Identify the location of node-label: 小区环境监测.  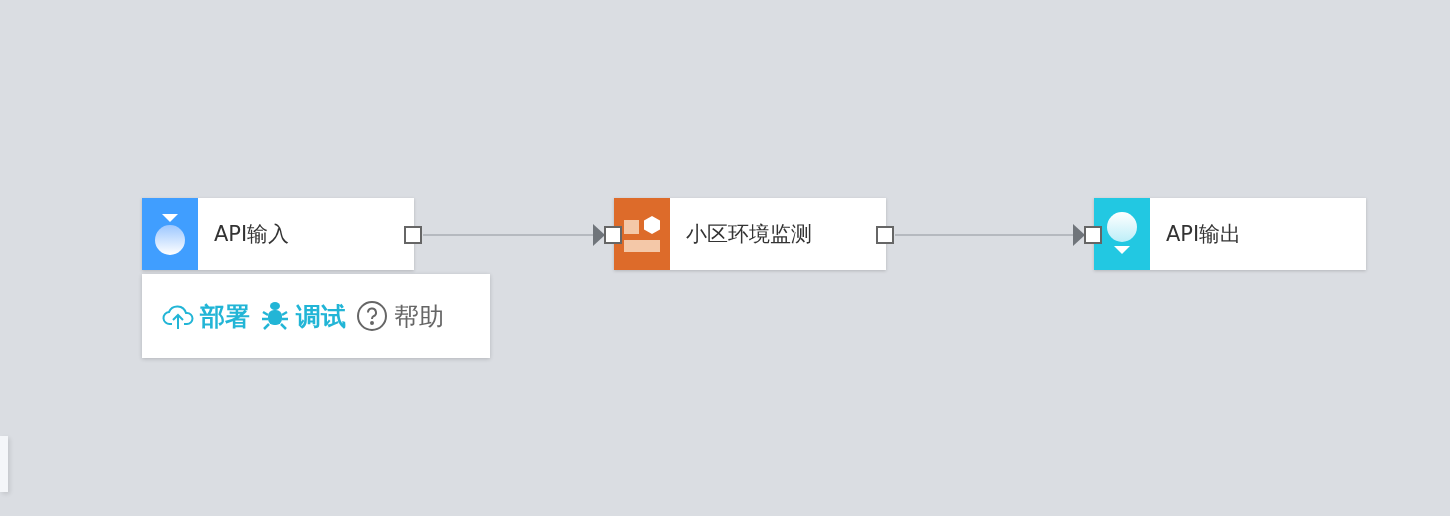
(749, 234).